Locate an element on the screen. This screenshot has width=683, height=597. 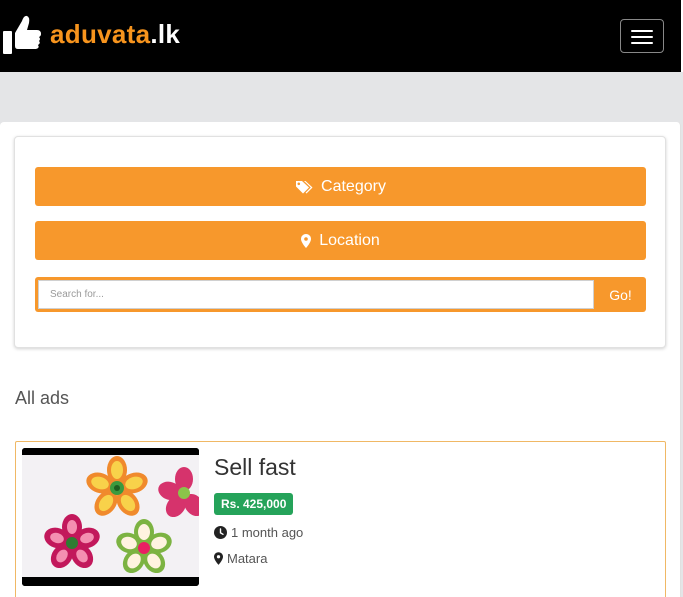
location-button: Location is located at coordinates (340, 240).